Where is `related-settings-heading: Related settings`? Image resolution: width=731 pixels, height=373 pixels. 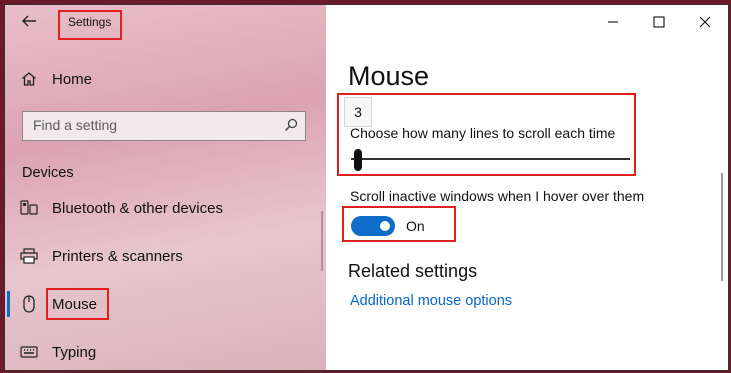 related-settings-heading: Related settings is located at coordinates (413, 271).